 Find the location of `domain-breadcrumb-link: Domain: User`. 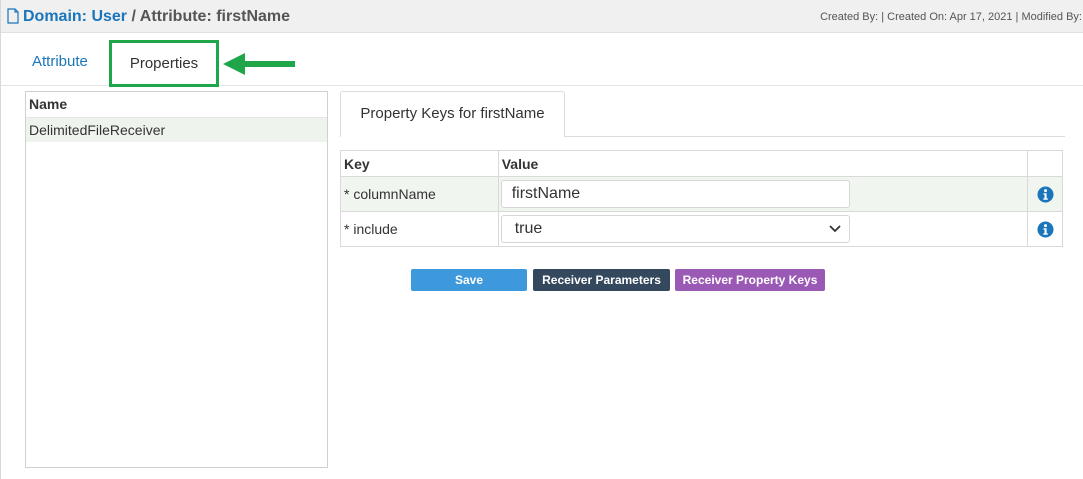

domain-breadcrumb-link: Domain: User is located at coordinates (75, 16).